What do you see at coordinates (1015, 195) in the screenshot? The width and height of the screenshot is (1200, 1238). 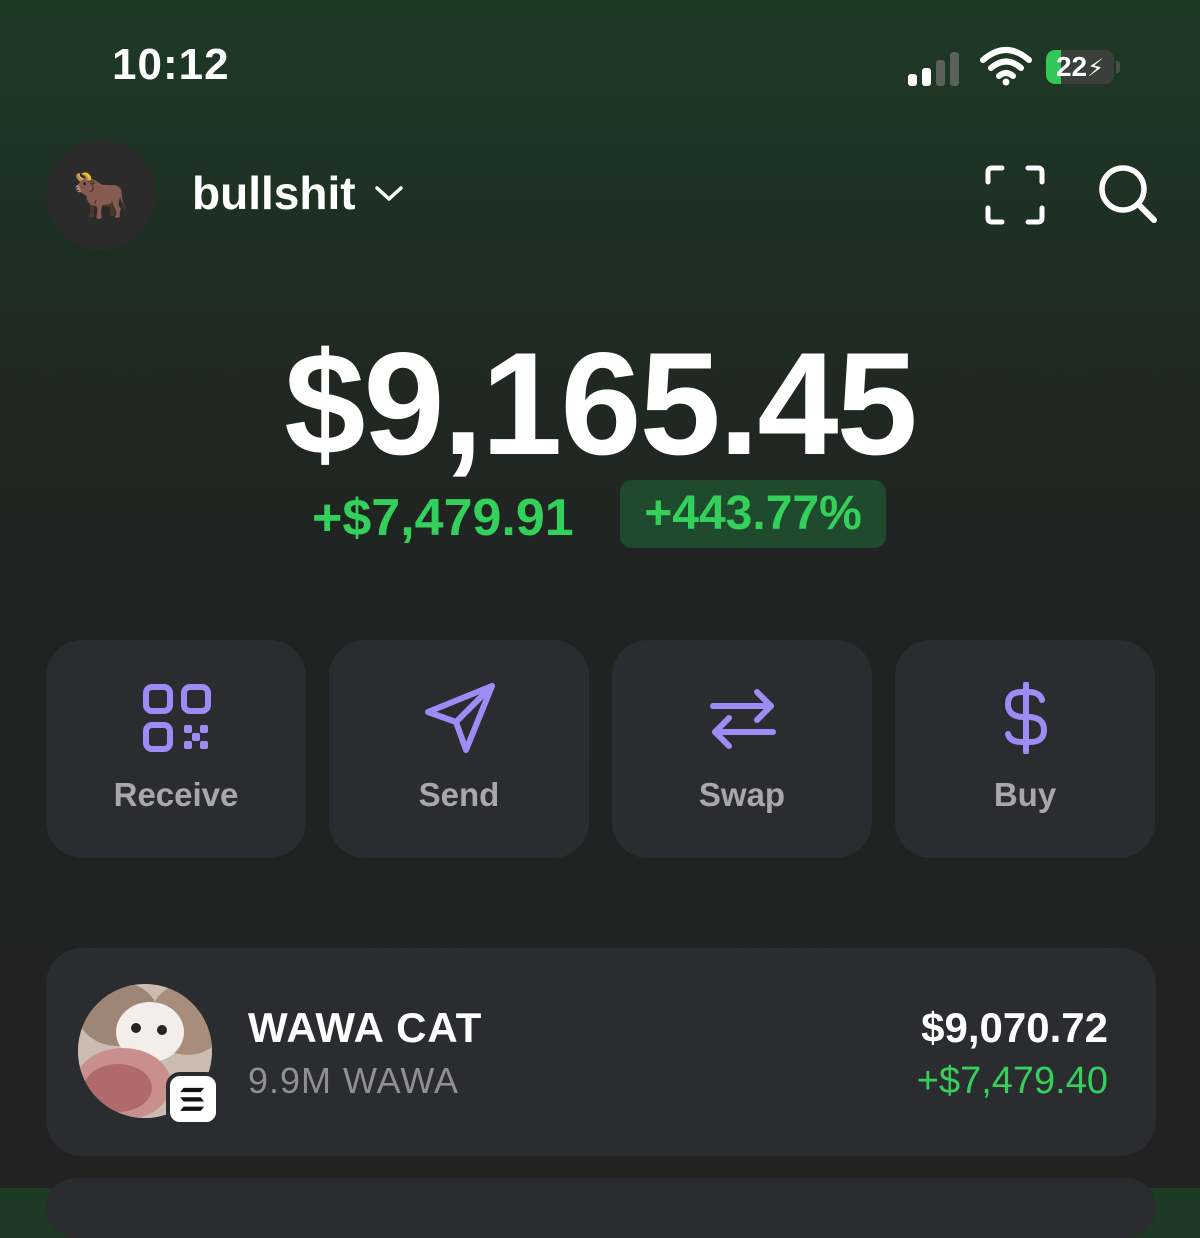 I see `scan-icon` at bounding box center [1015, 195].